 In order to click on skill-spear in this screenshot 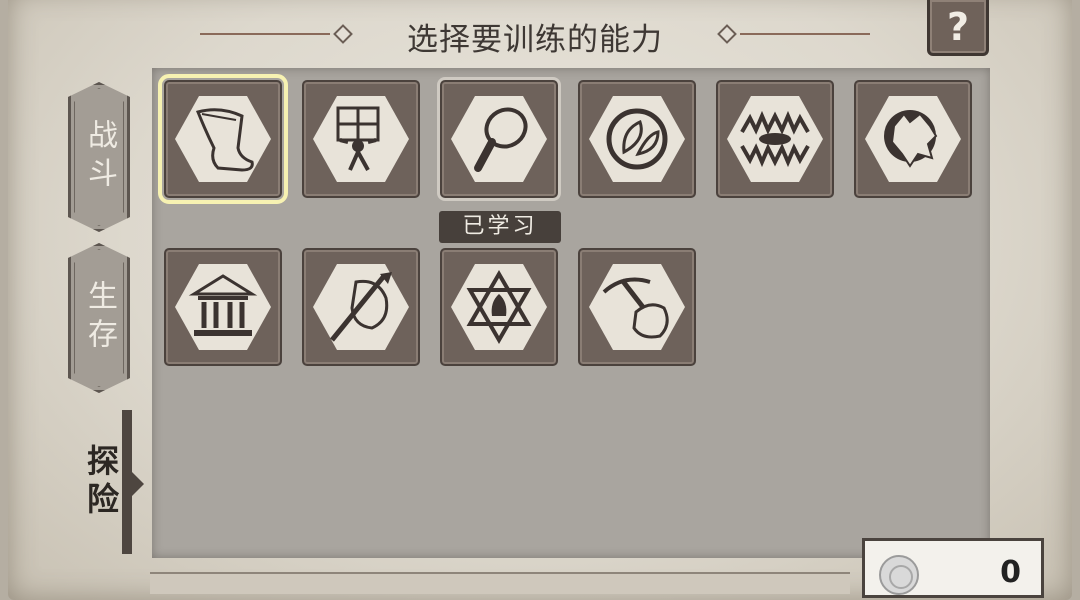, I will do `click(361, 307)`.